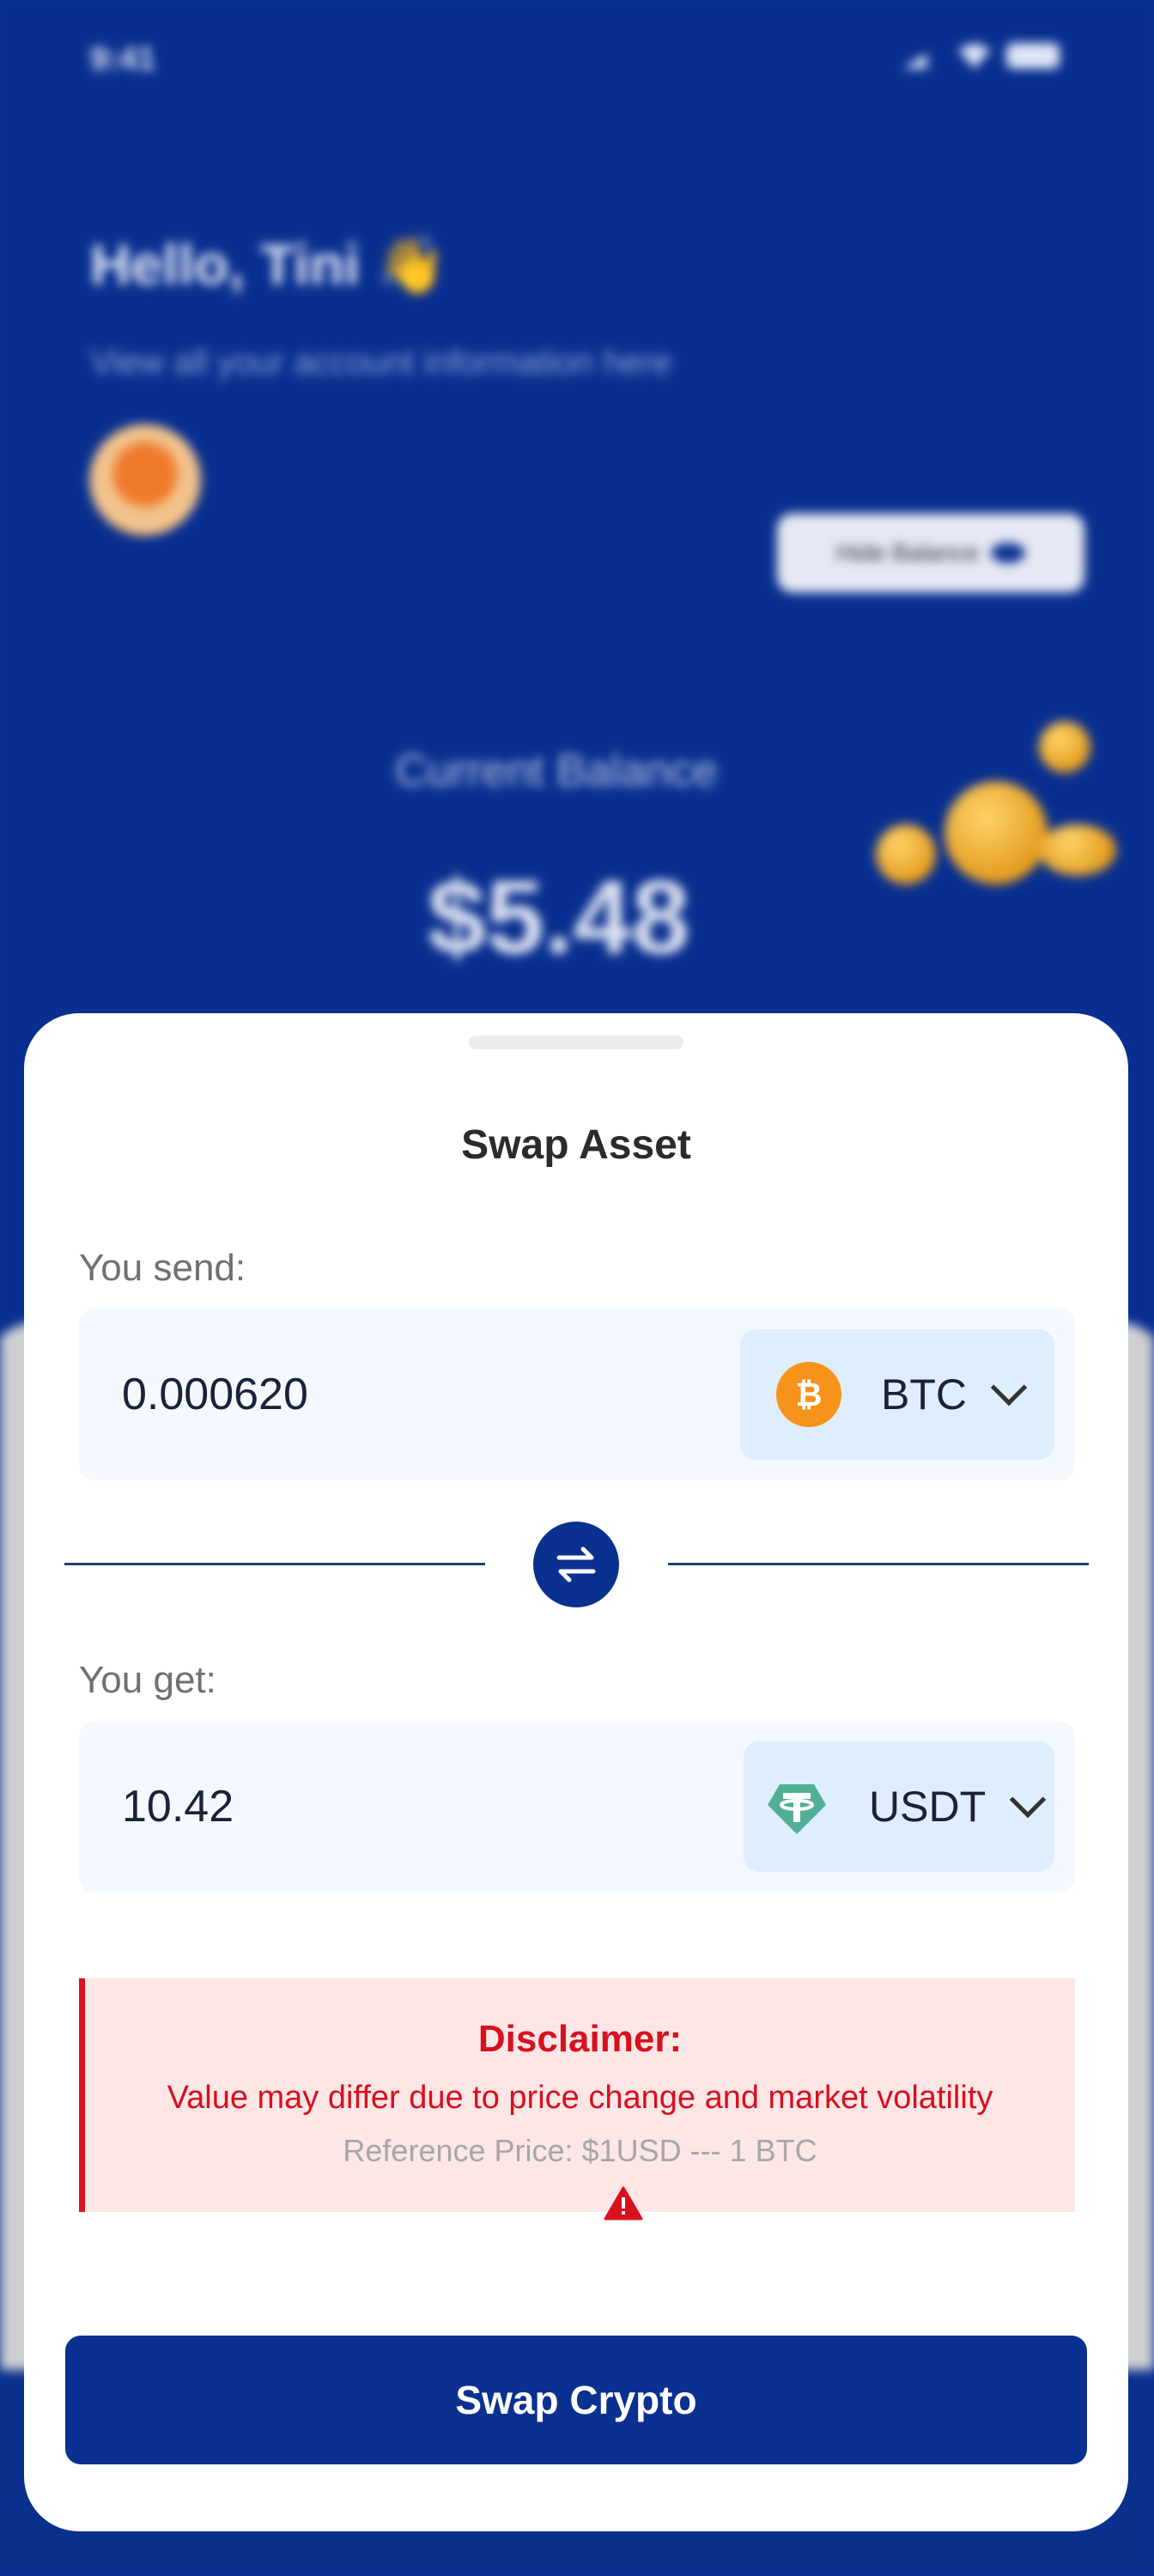  I want to click on hide-balance-button: Hide Balance, so click(930, 552).